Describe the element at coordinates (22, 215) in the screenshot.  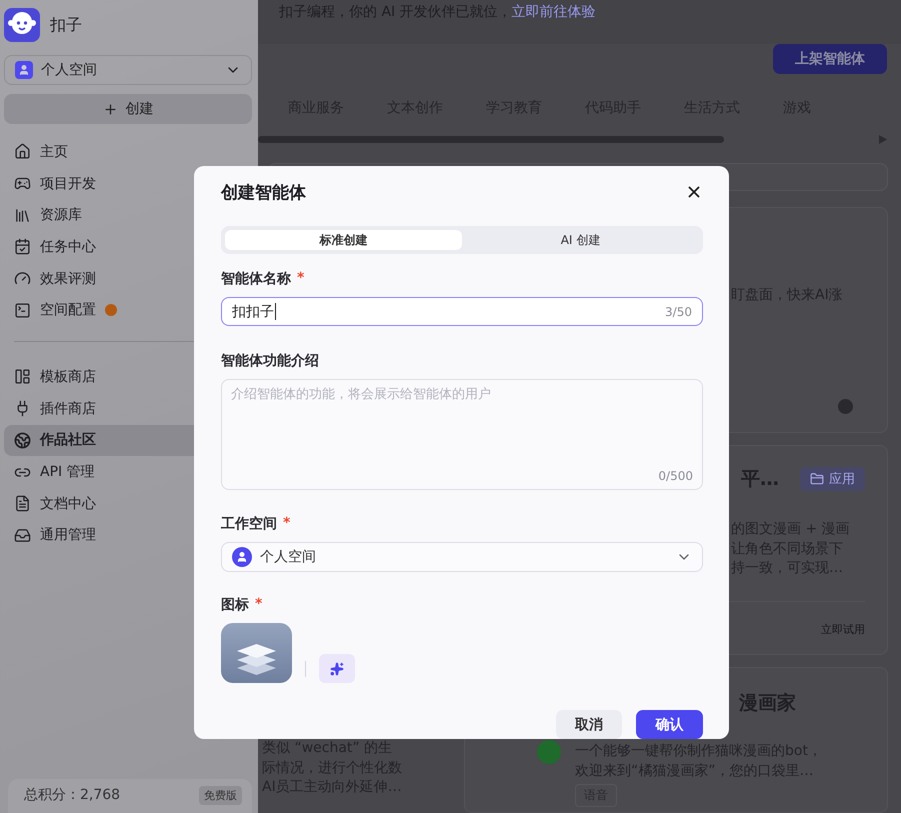
I see `library-icon` at that location.